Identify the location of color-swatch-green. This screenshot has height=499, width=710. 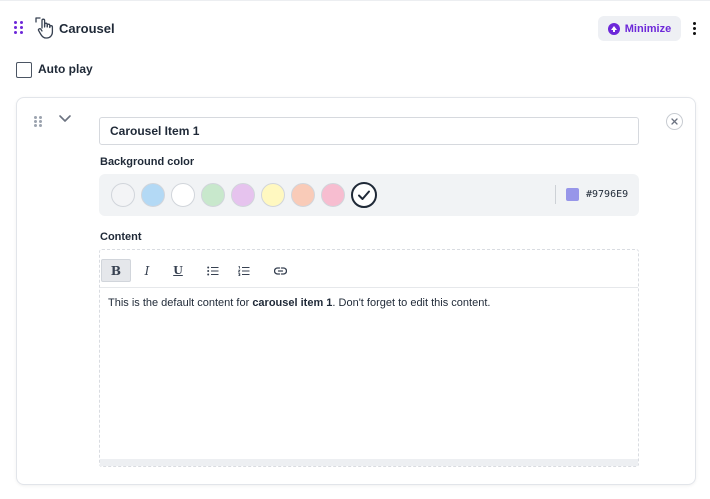
(213, 195).